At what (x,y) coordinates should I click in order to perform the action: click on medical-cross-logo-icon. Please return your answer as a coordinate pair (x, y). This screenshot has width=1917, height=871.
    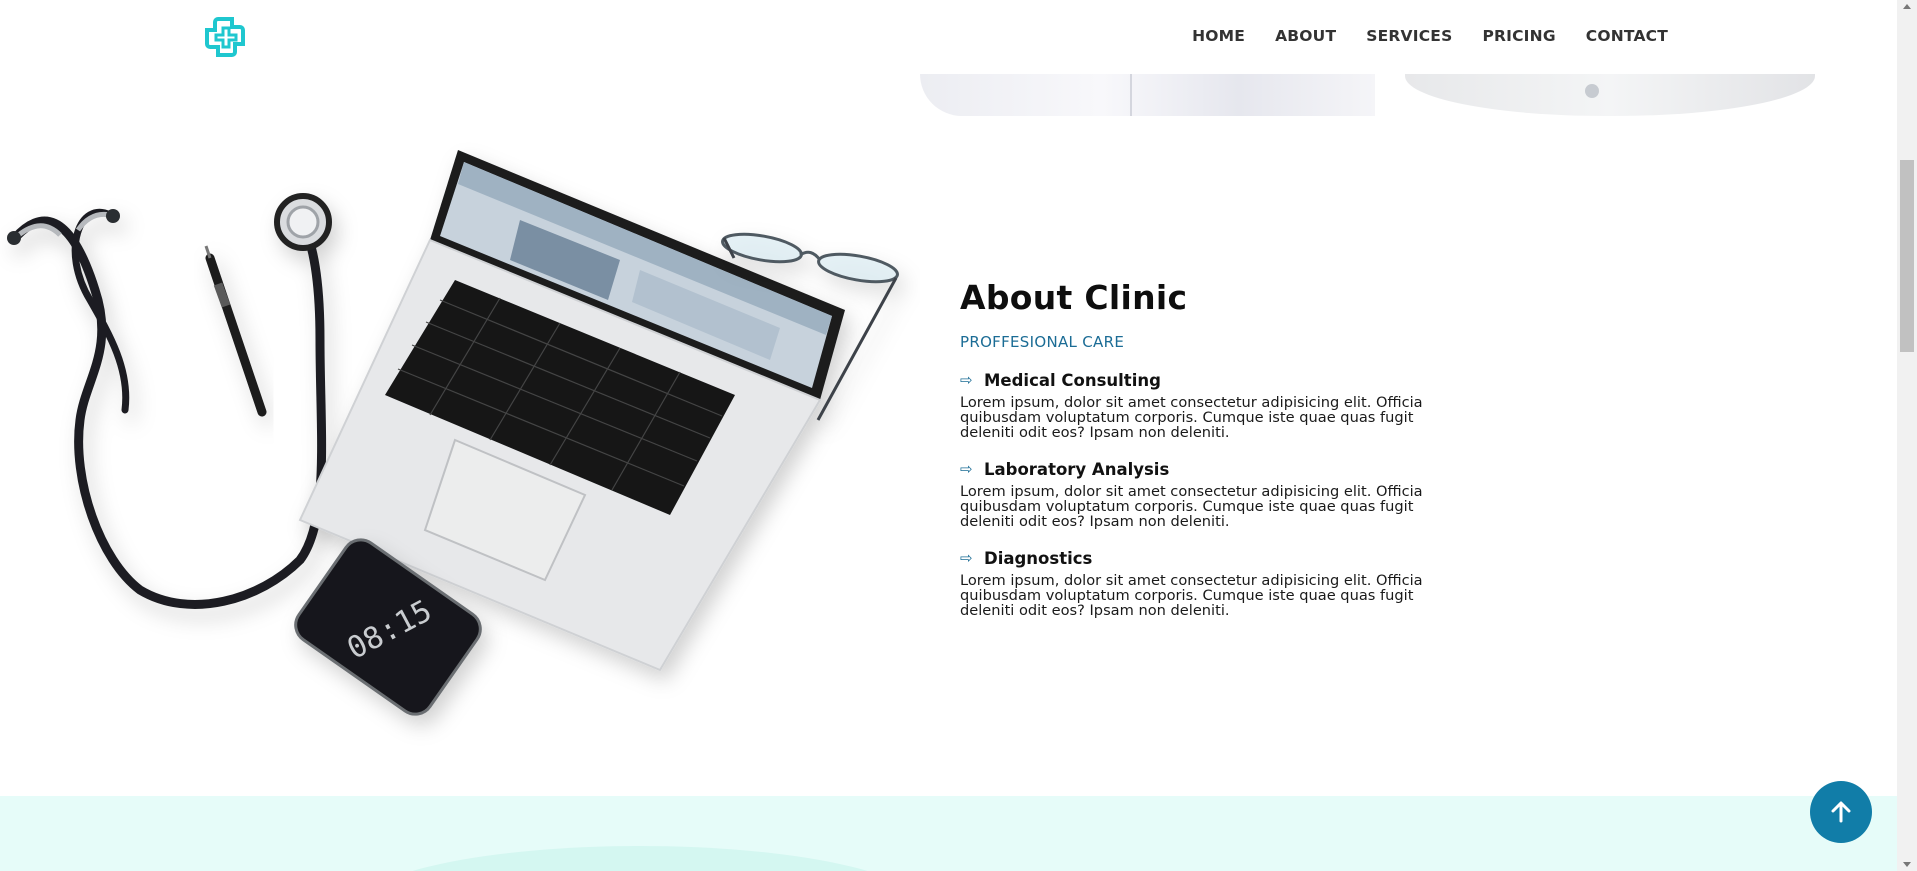
    Looking at the image, I should click on (225, 37).